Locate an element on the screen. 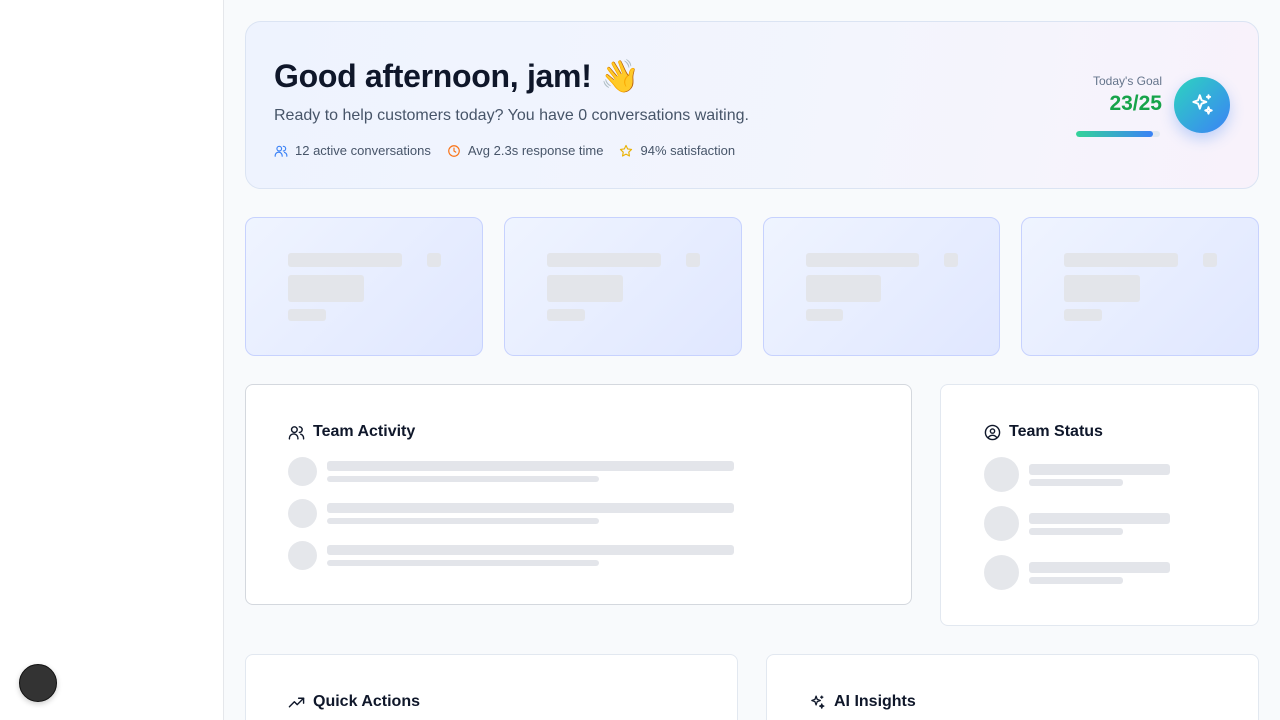 The image size is (1280, 720). team-status-title: Team Status is located at coordinates (1043, 432).